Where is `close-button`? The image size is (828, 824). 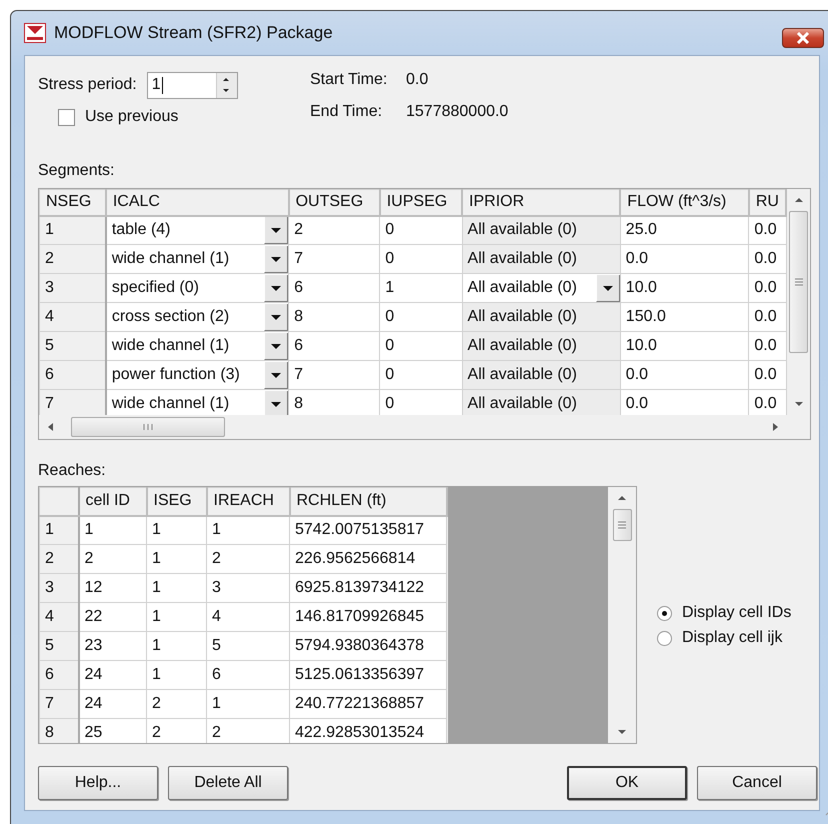 close-button is located at coordinates (803, 38).